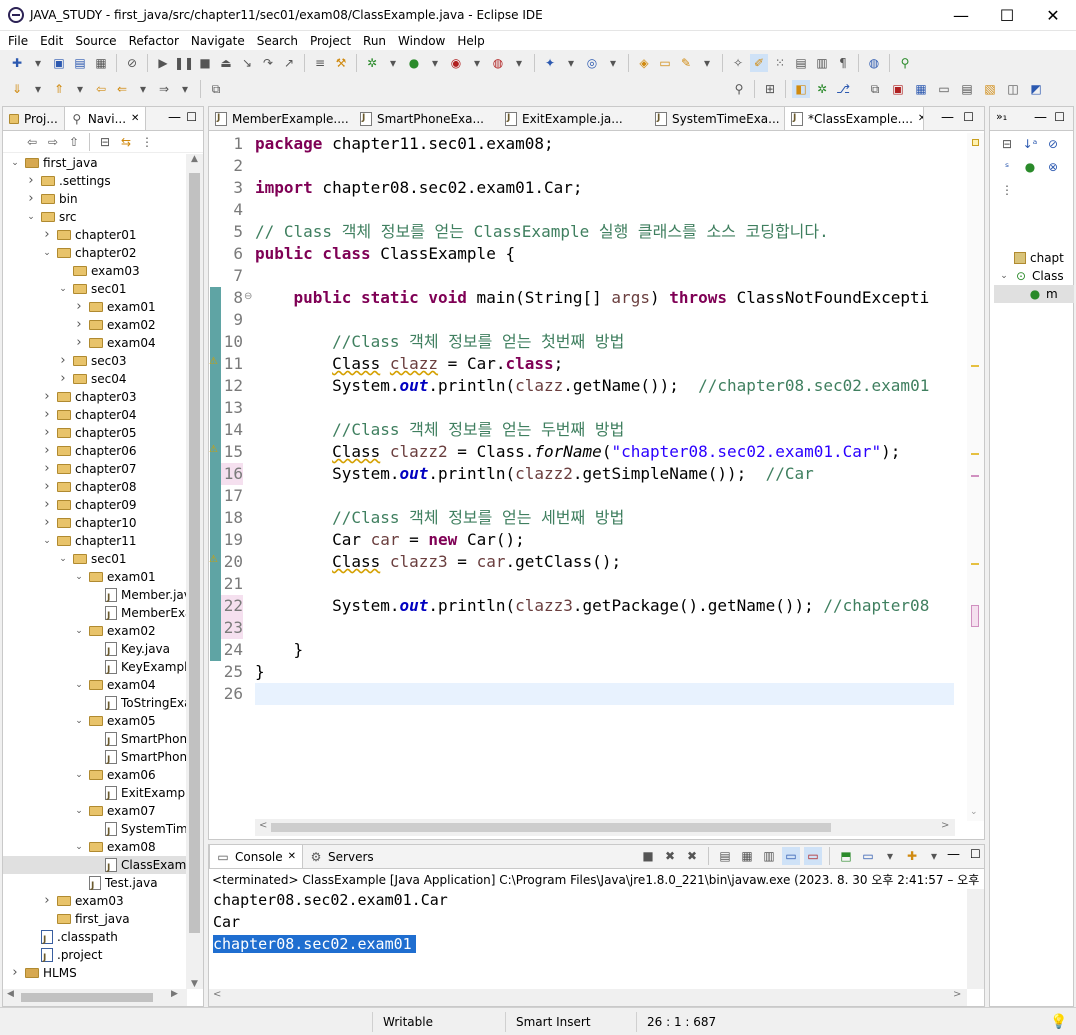 The width and height of the screenshot is (1076, 1035). Describe the element at coordinates (95, 451) in the screenshot. I see `tree-item: › chapter06` at that location.